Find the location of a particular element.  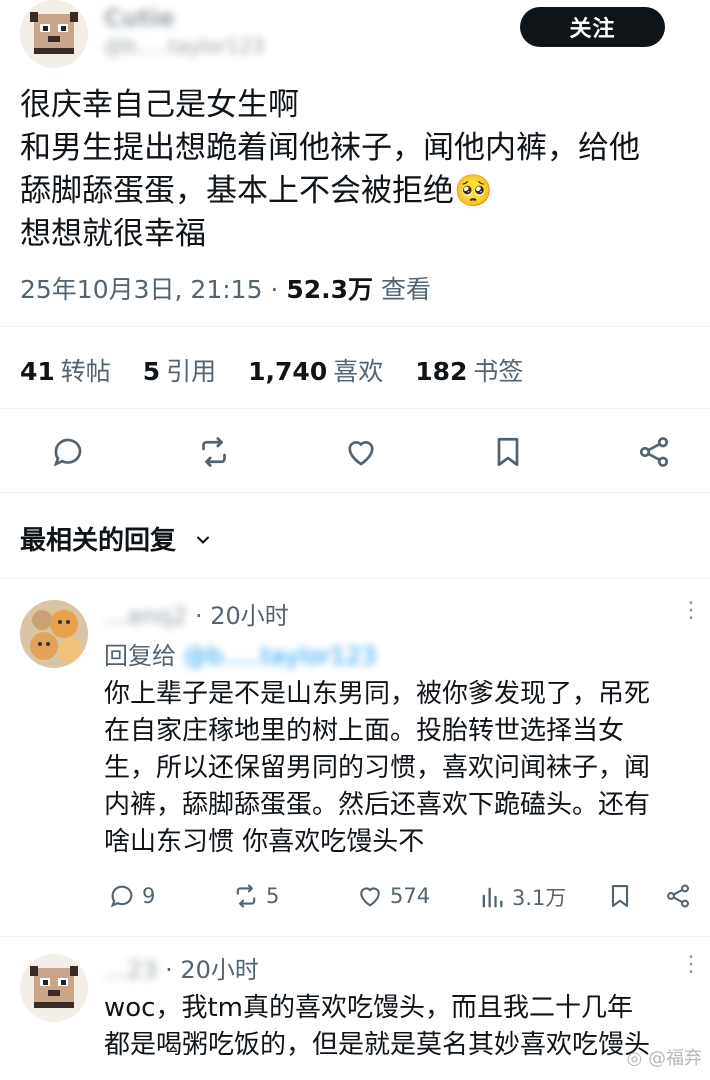

post-line: 和男生提出想跪着闻他袜子，闻他内裤，给他 is located at coordinates (330, 148).